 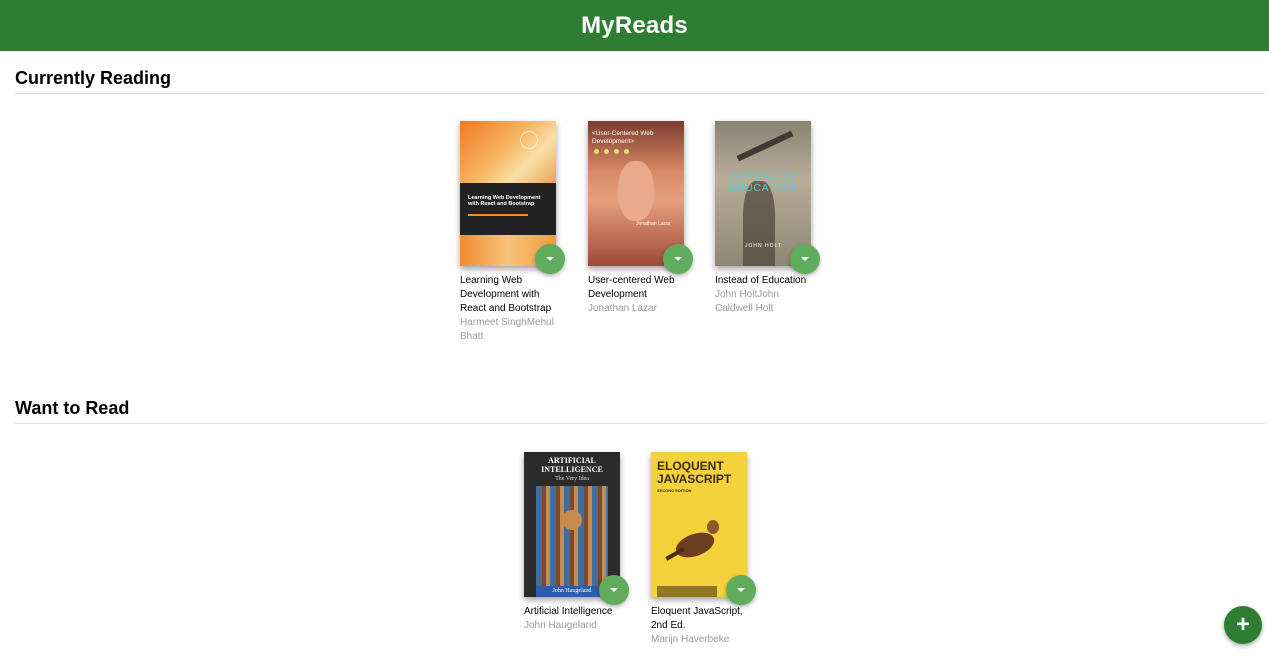 What do you see at coordinates (653, 224) in the screenshot?
I see `cover-author: Jonathan Lazar` at bounding box center [653, 224].